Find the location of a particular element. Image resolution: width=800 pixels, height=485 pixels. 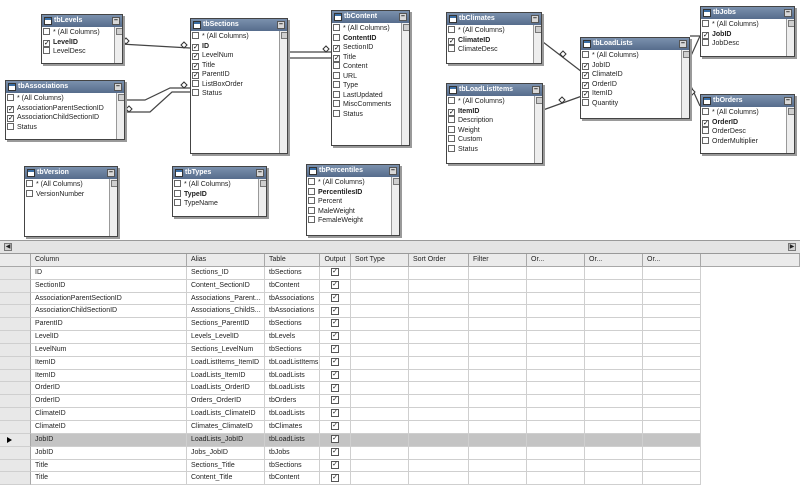

table-tbVersion: tbVersion – * (All Columns) VersionNumber is located at coordinates (71, 201).